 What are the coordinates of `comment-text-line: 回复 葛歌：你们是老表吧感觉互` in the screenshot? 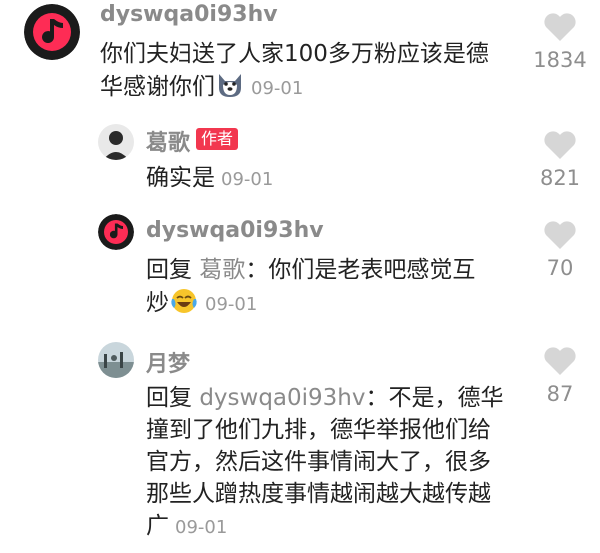 It's located at (310, 270).